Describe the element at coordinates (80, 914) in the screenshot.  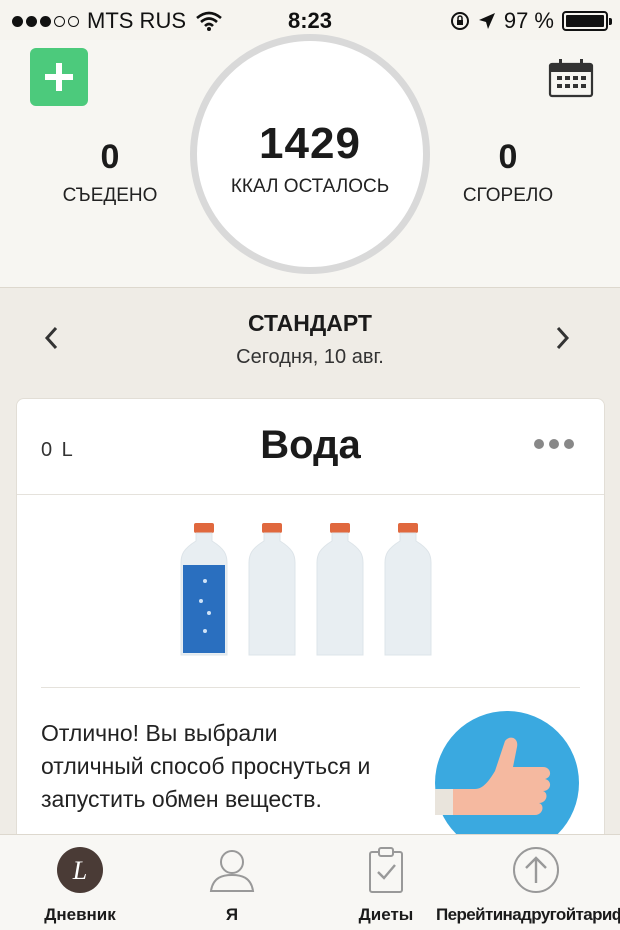
I see `tab-label: Дневник` at that location.